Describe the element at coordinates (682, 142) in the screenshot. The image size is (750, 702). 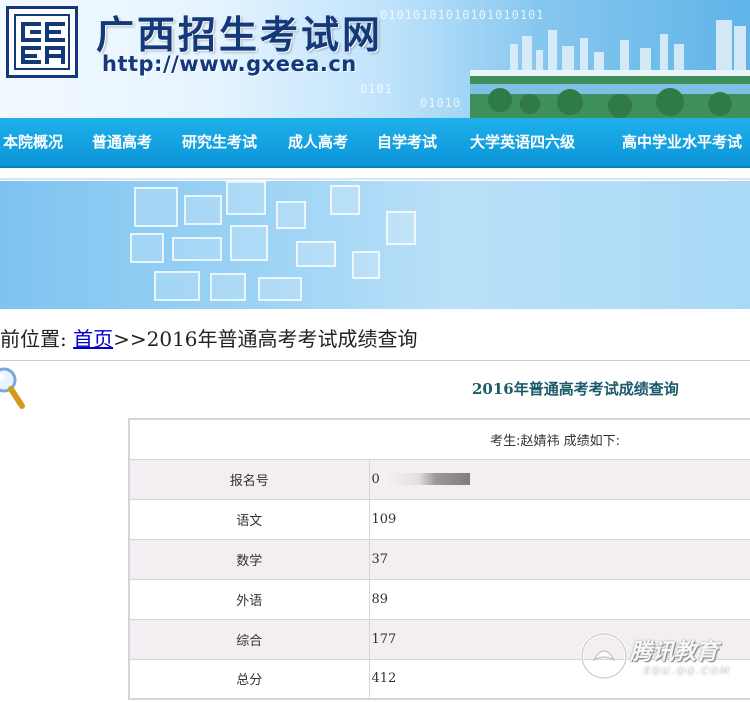
I see `nav-item-highschool-exam: 高中学业水平考试` at that location.